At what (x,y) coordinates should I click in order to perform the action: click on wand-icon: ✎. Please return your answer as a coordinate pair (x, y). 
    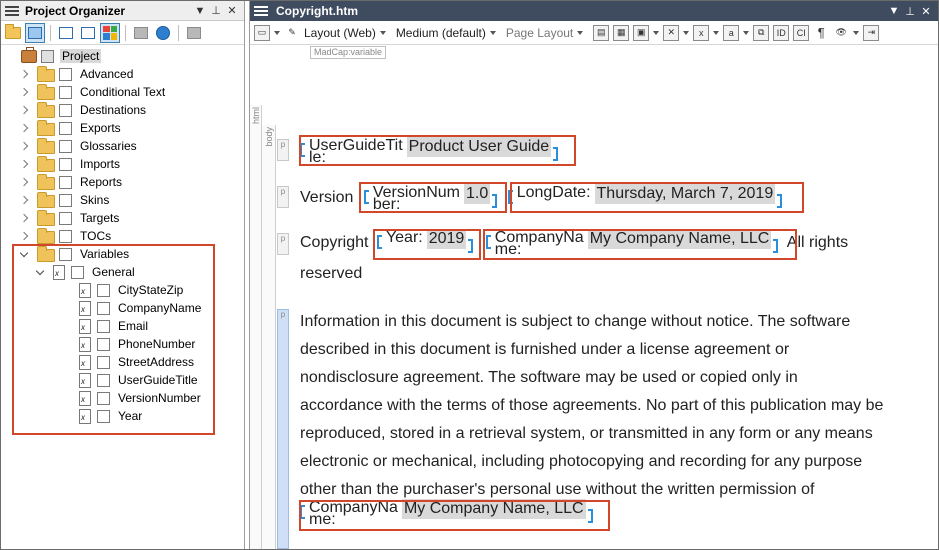
    Looking at the image, I should click on (292, 33).